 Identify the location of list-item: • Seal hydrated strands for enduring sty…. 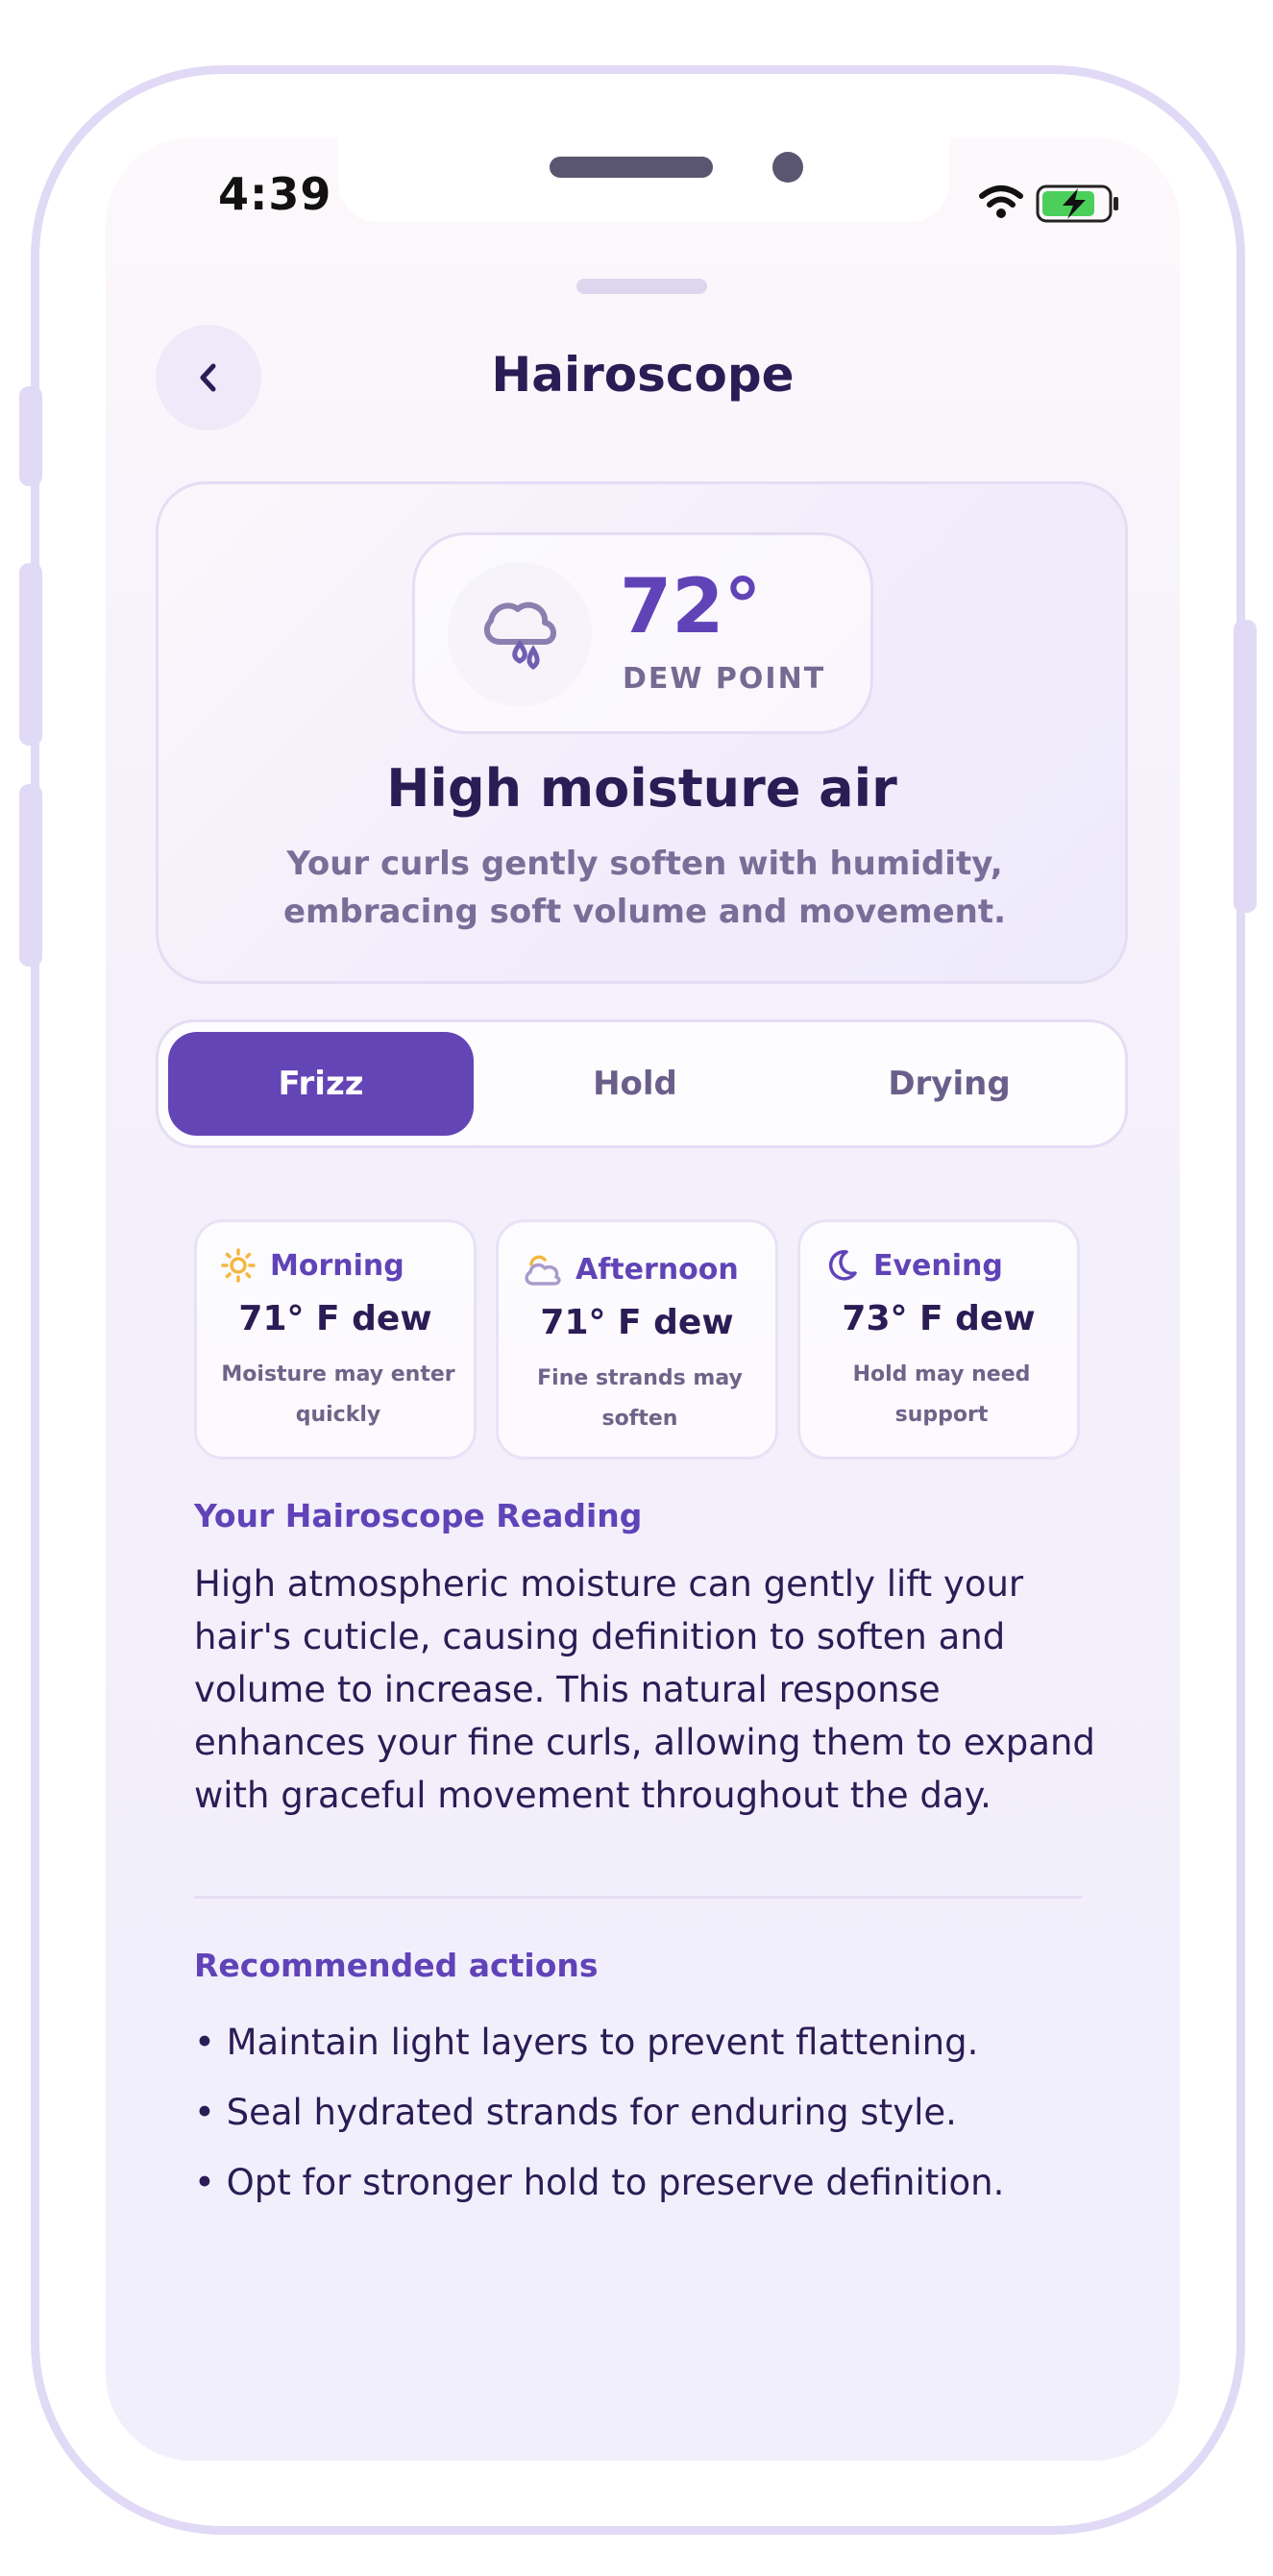
(575, 2112).